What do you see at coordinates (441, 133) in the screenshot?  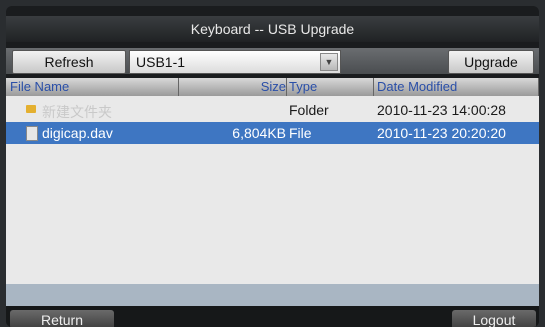 I see `file-date: 2010-11-23 20:20:20` at bounding box center [441, 133].